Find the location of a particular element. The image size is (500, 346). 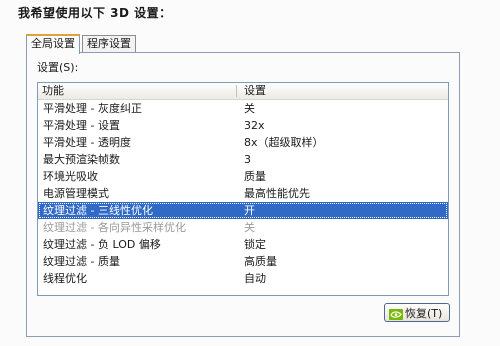

list-row-disabled: 纹理过滤 - 各向异性采样优化 关 is located at coordinates (243, 227).